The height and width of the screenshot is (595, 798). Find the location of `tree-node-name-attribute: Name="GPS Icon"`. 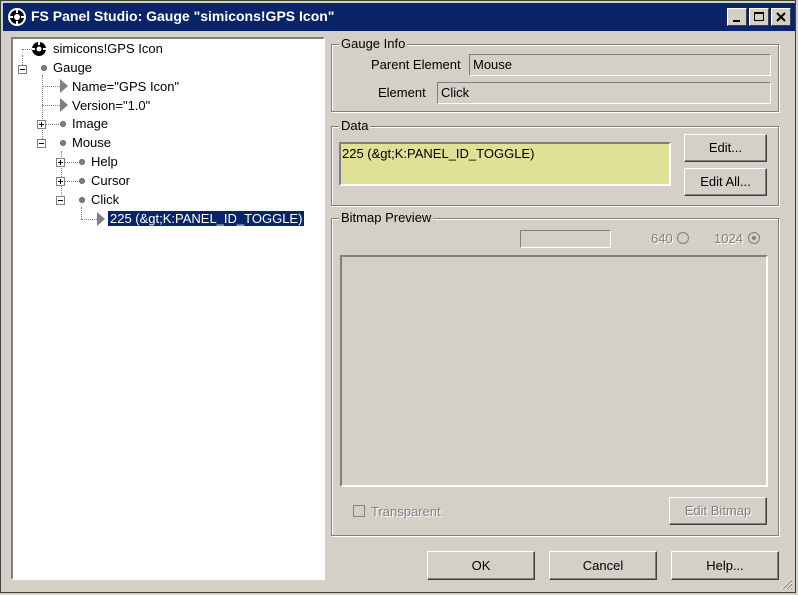

tree-node-name-attribute: Name="GPS Icon" is located at coordinates (125, 87).